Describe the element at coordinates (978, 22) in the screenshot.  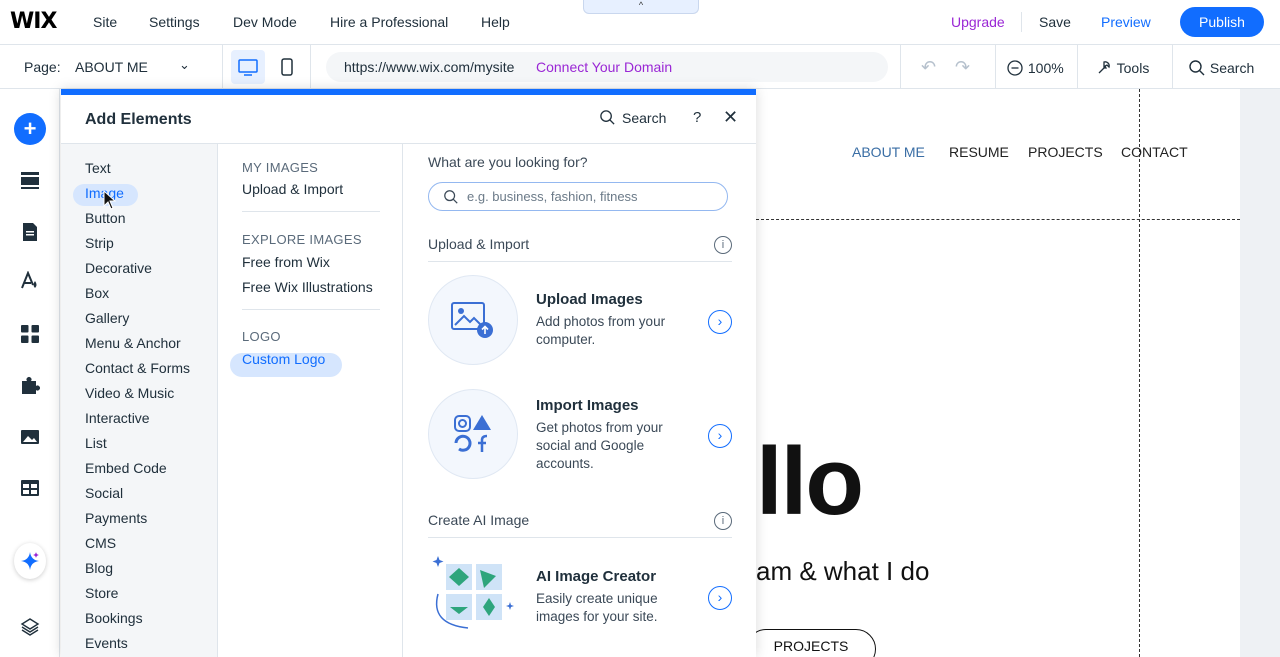
I see `upgrade-link: Upgrade` at that location.